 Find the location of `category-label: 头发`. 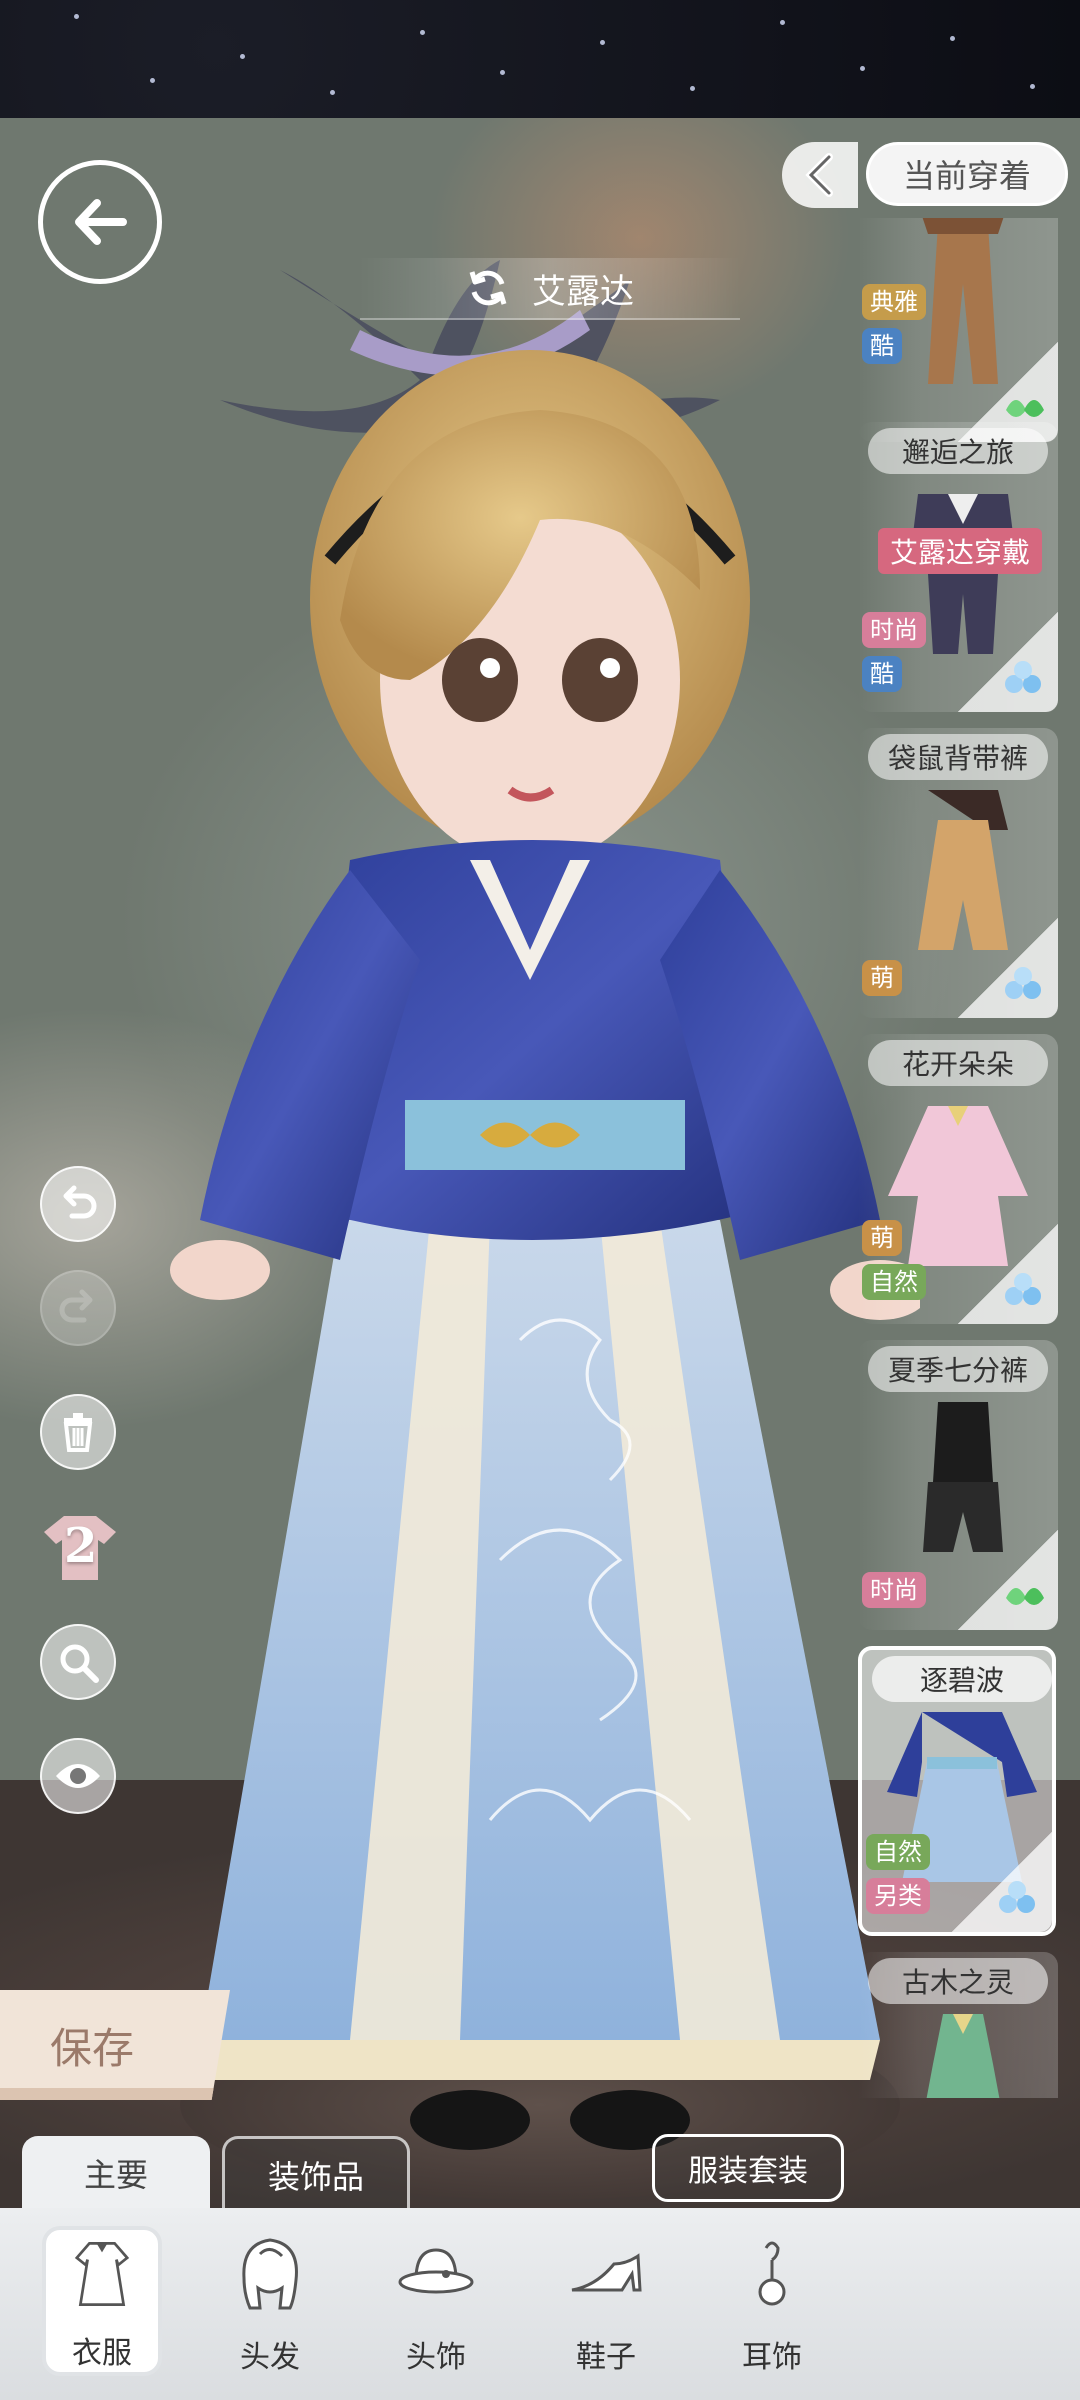

category-label: 头发 is located at coordinates (270, 2357).